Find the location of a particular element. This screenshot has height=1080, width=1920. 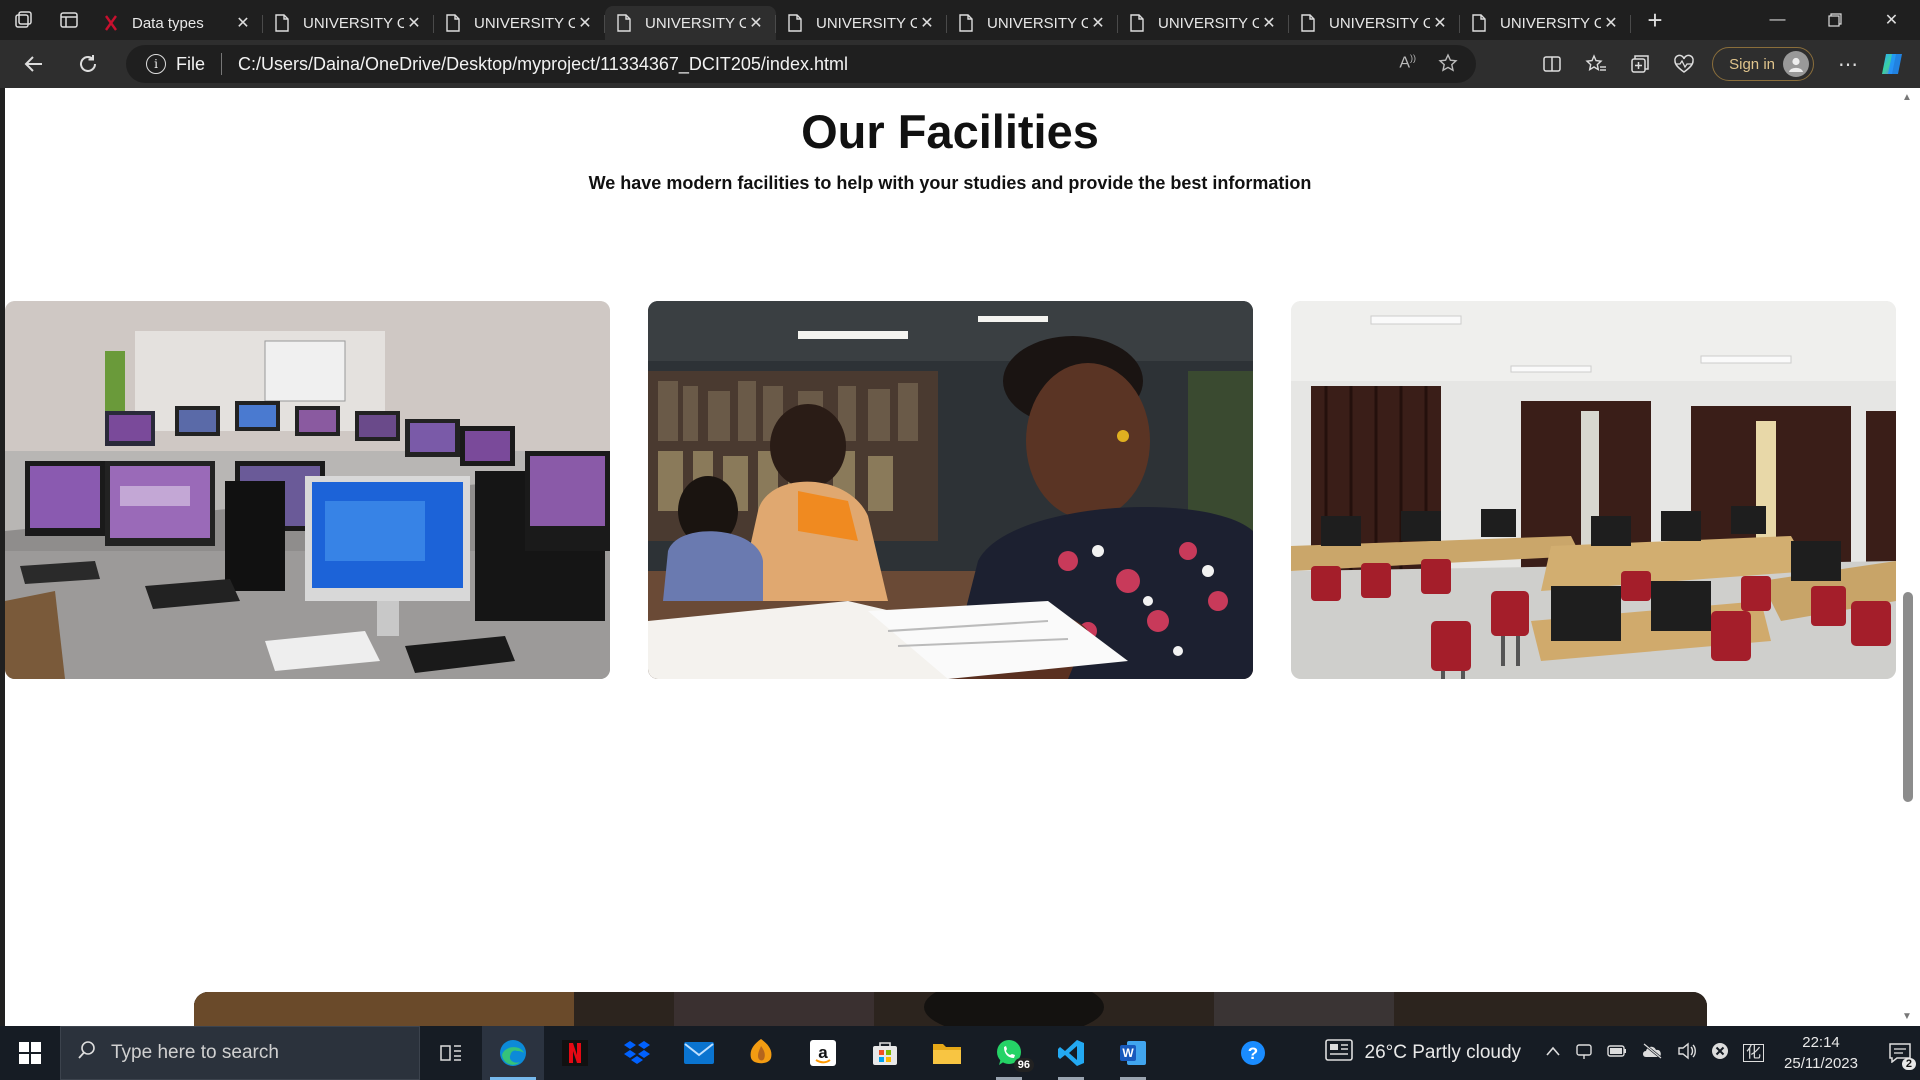

avatar-icon is located at coordinates (1796, 64).